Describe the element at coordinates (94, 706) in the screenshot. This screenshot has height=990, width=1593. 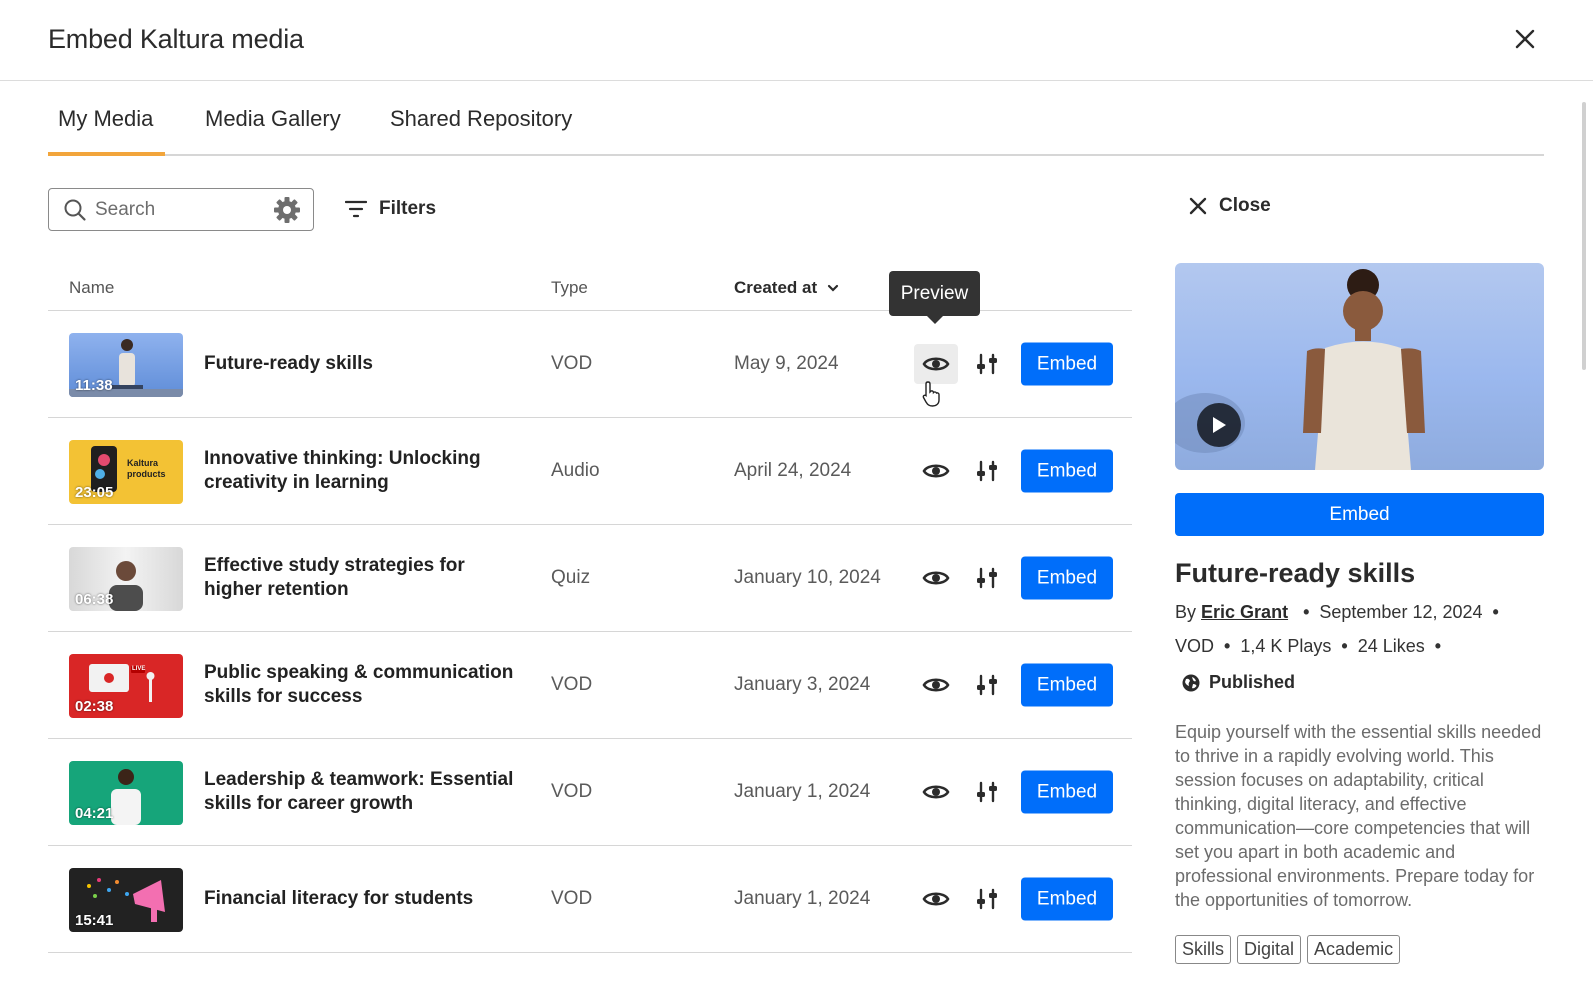
I see `duration-label: 02:38` at that location.